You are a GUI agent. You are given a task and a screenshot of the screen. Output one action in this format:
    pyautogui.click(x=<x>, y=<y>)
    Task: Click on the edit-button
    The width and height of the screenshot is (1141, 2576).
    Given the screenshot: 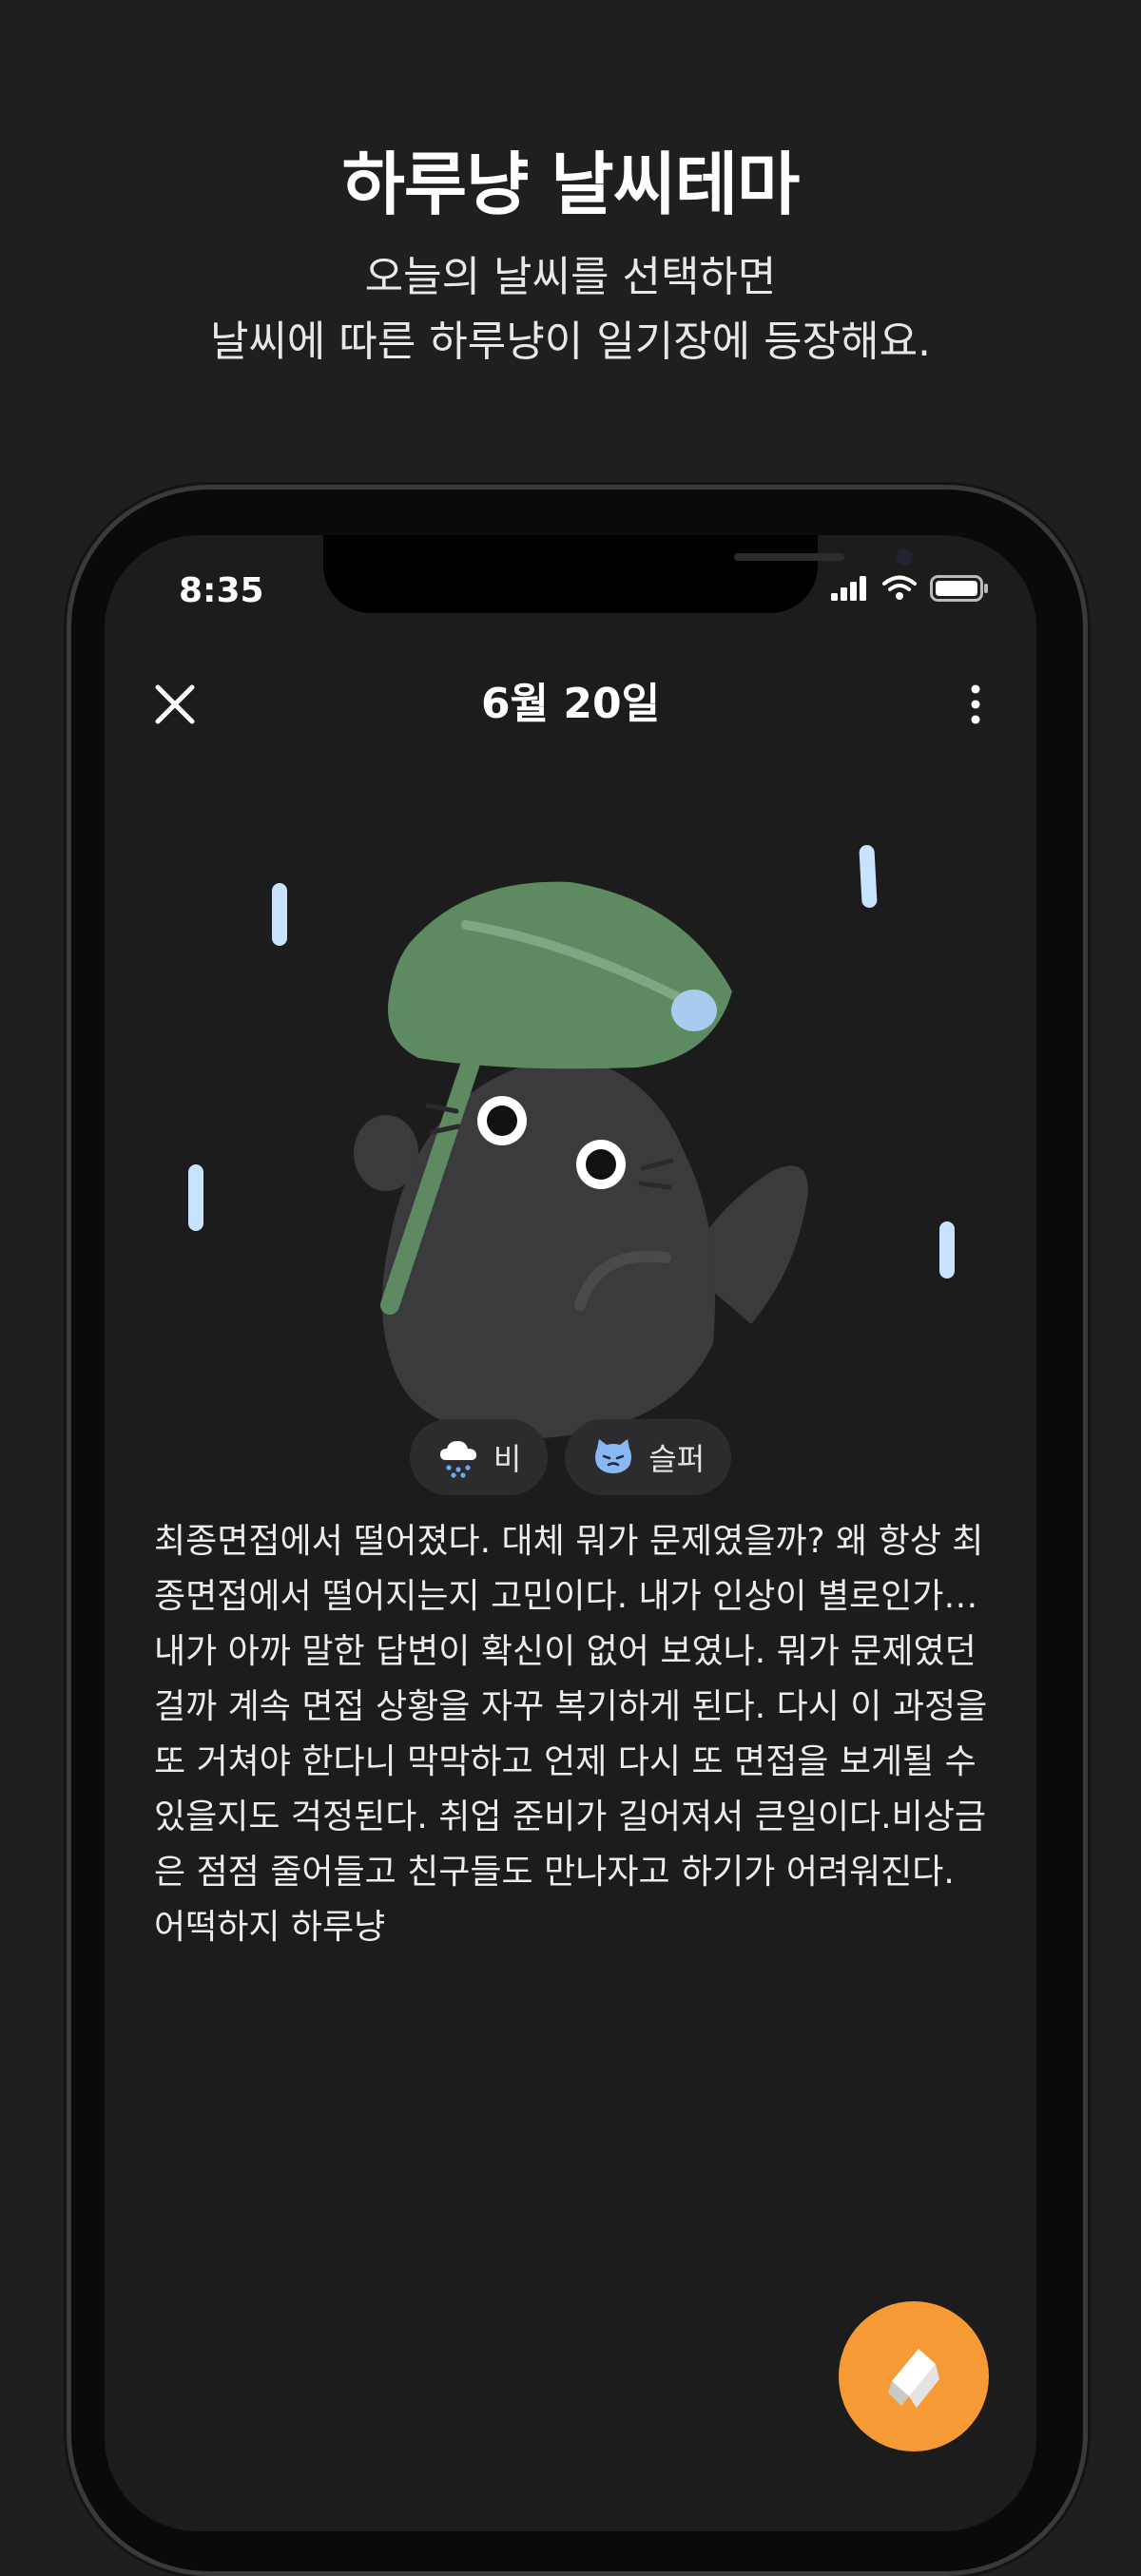 What is the action you would take?
    pyautogui.click(x=914, y=2376)
    